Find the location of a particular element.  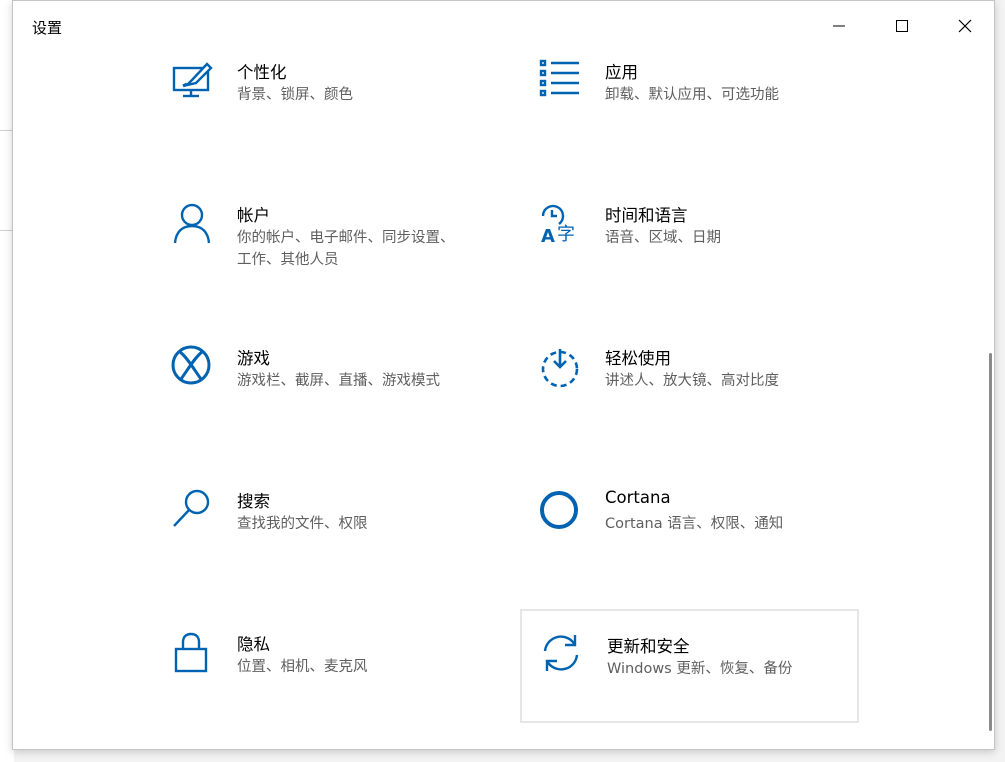

tile-description: 语音、区域、日期 is located at coordinates (663, 238).